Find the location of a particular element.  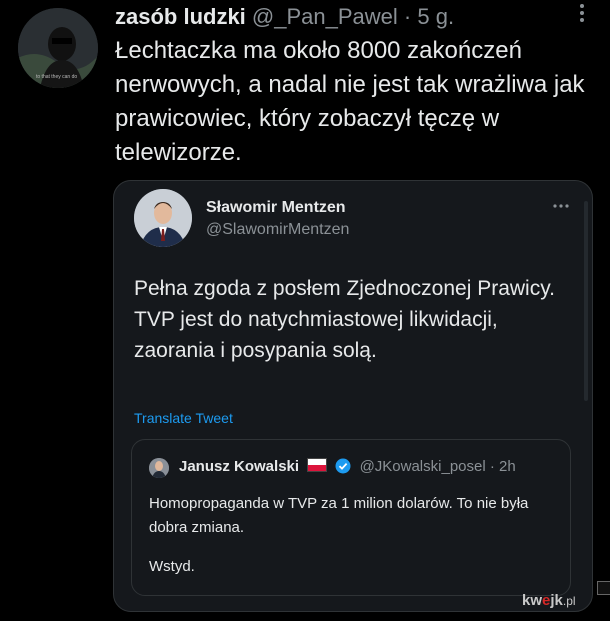

quoted-avatar-image is located at coordinates (163, 218).